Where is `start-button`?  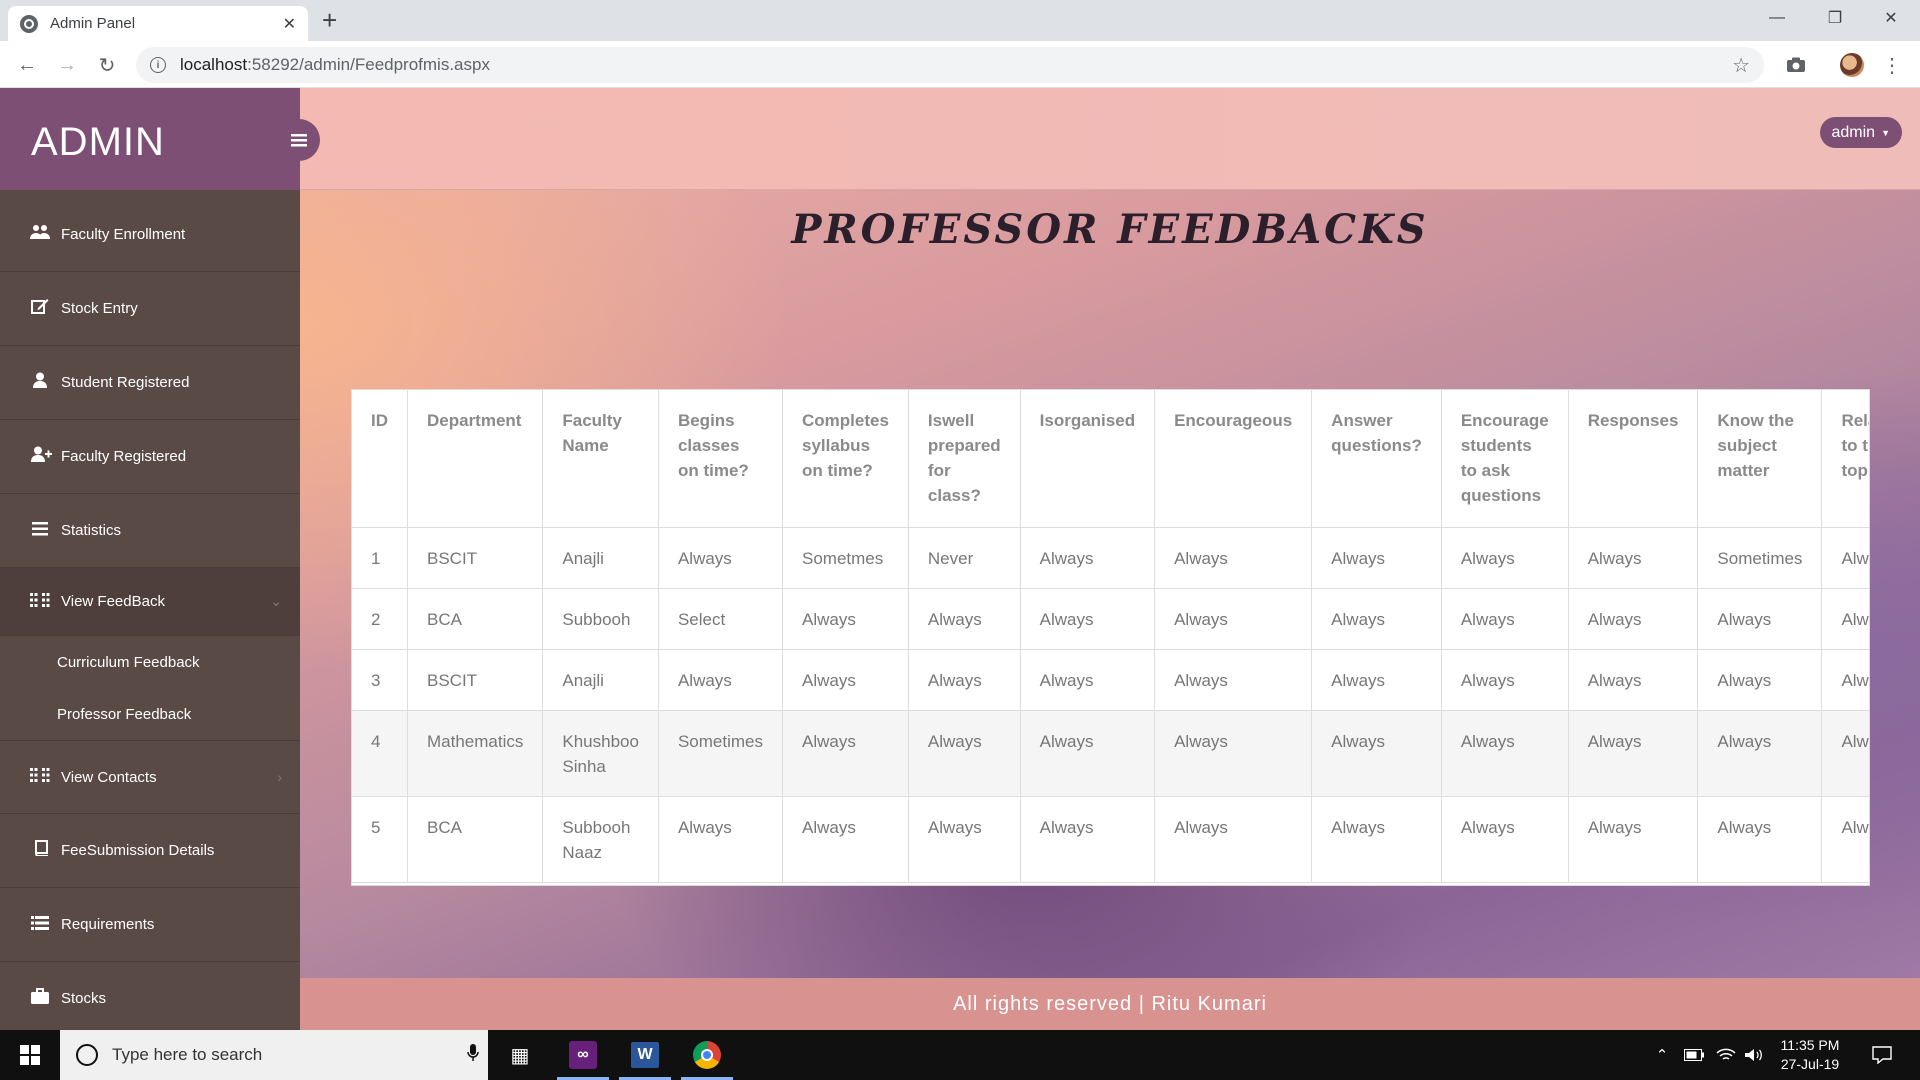 start-button is located at coordinates (30, 1055).